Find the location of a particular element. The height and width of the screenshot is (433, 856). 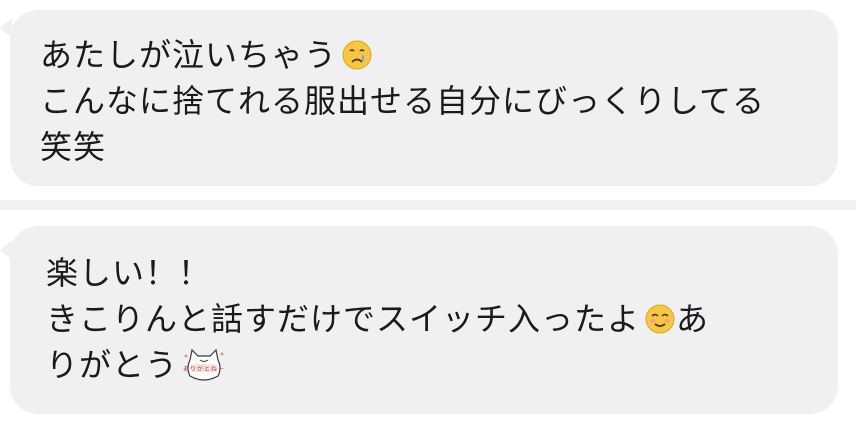

message-line: りがとう ありがとねー is located at coordinates (427, 365).